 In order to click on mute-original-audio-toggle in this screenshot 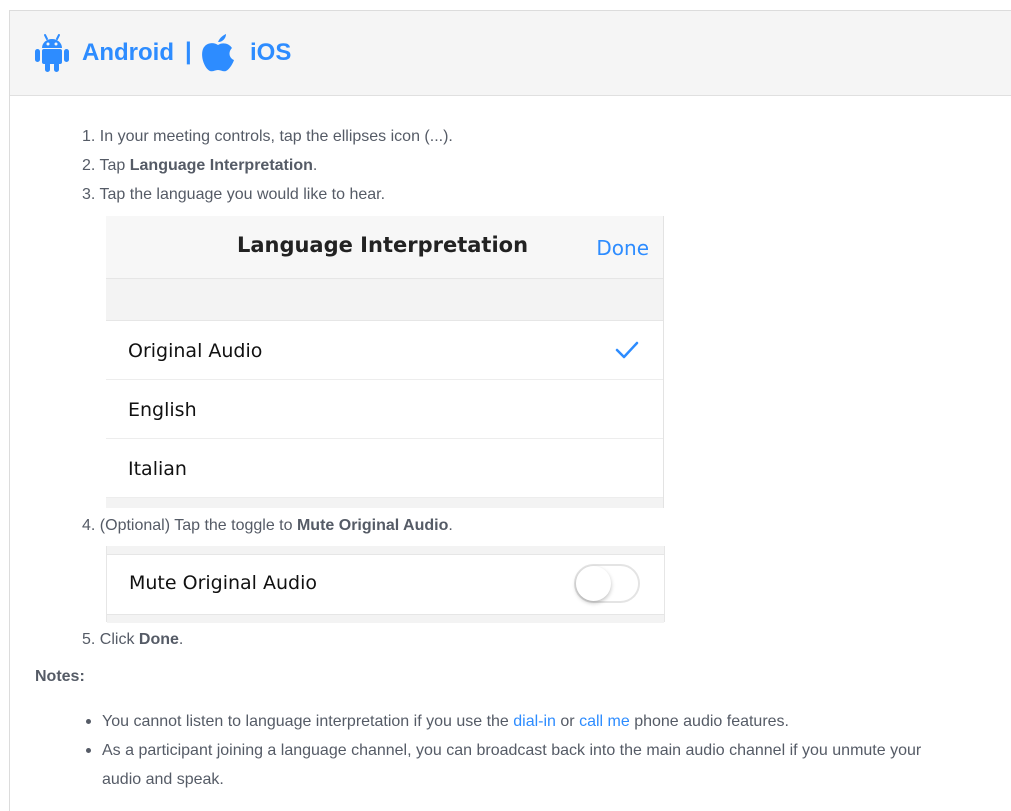, I will do `click(607, 583)`.